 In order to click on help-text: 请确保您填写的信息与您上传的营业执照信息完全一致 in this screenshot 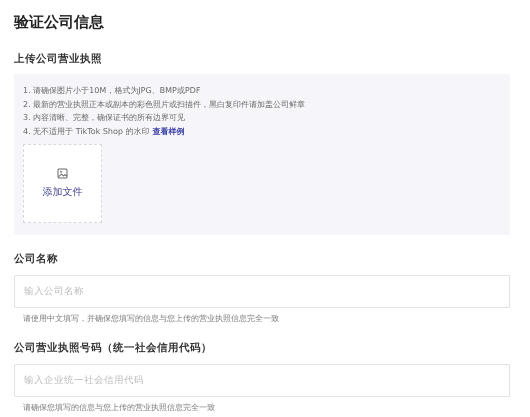, I will do `click(119, 407)`.